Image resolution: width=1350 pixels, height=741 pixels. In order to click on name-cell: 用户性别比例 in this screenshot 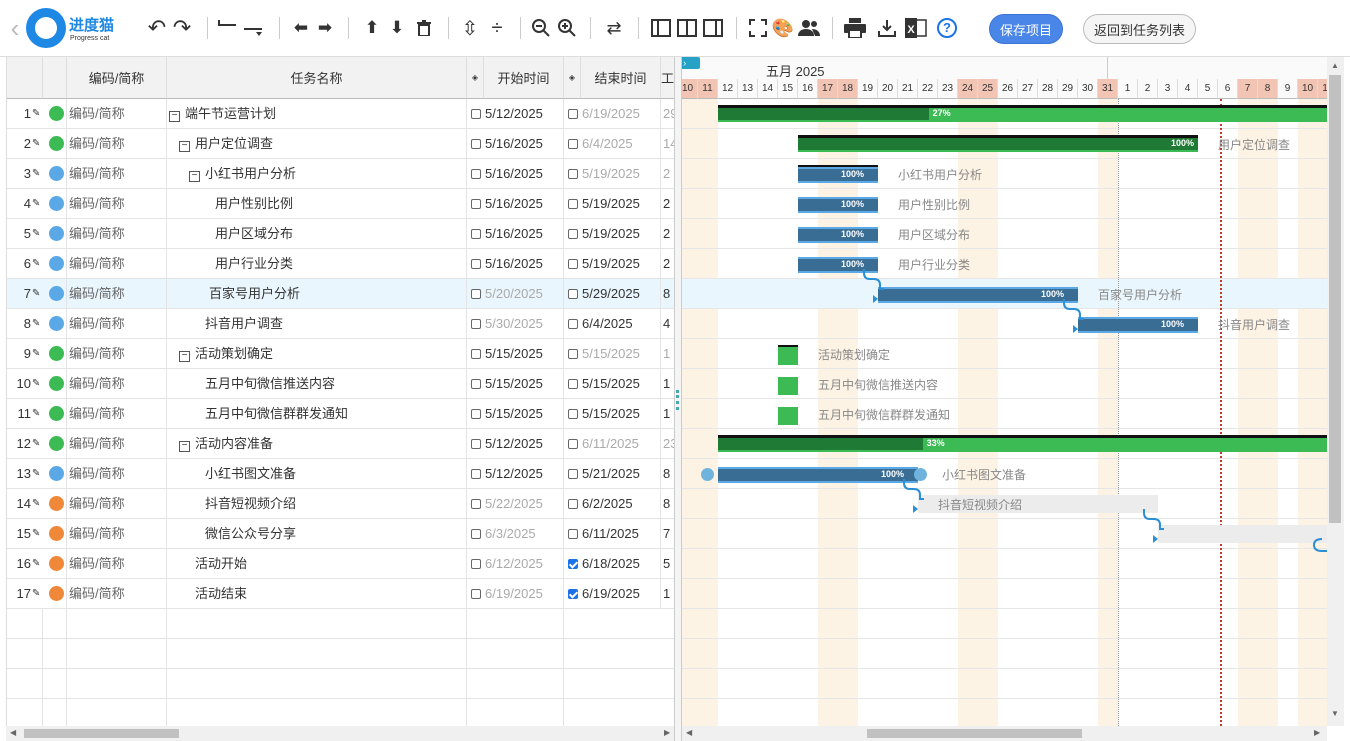, I will do `click(317, 204)`.